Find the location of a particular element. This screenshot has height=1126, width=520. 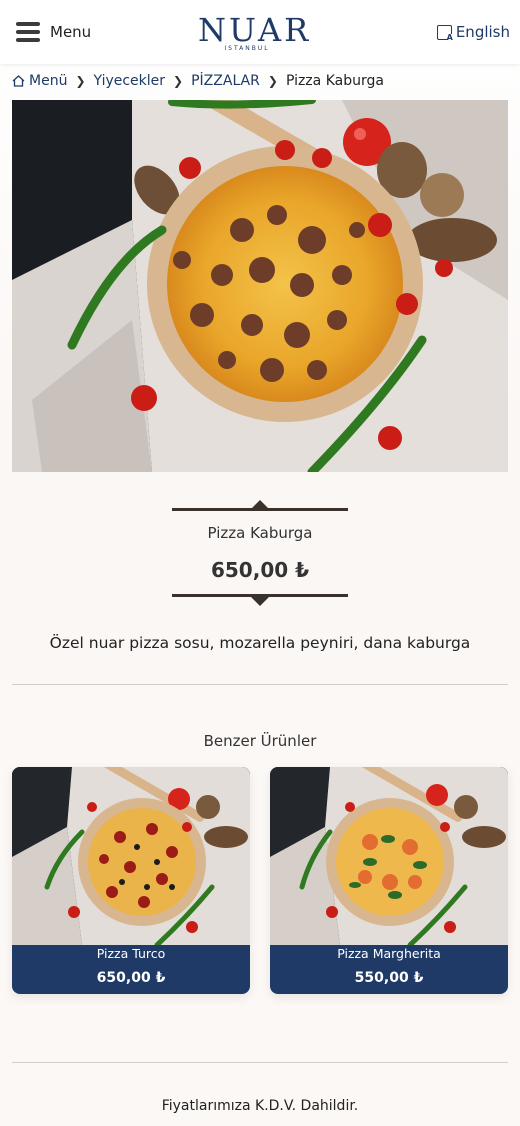

hamburger-icon is located at coordinates (28, 32).